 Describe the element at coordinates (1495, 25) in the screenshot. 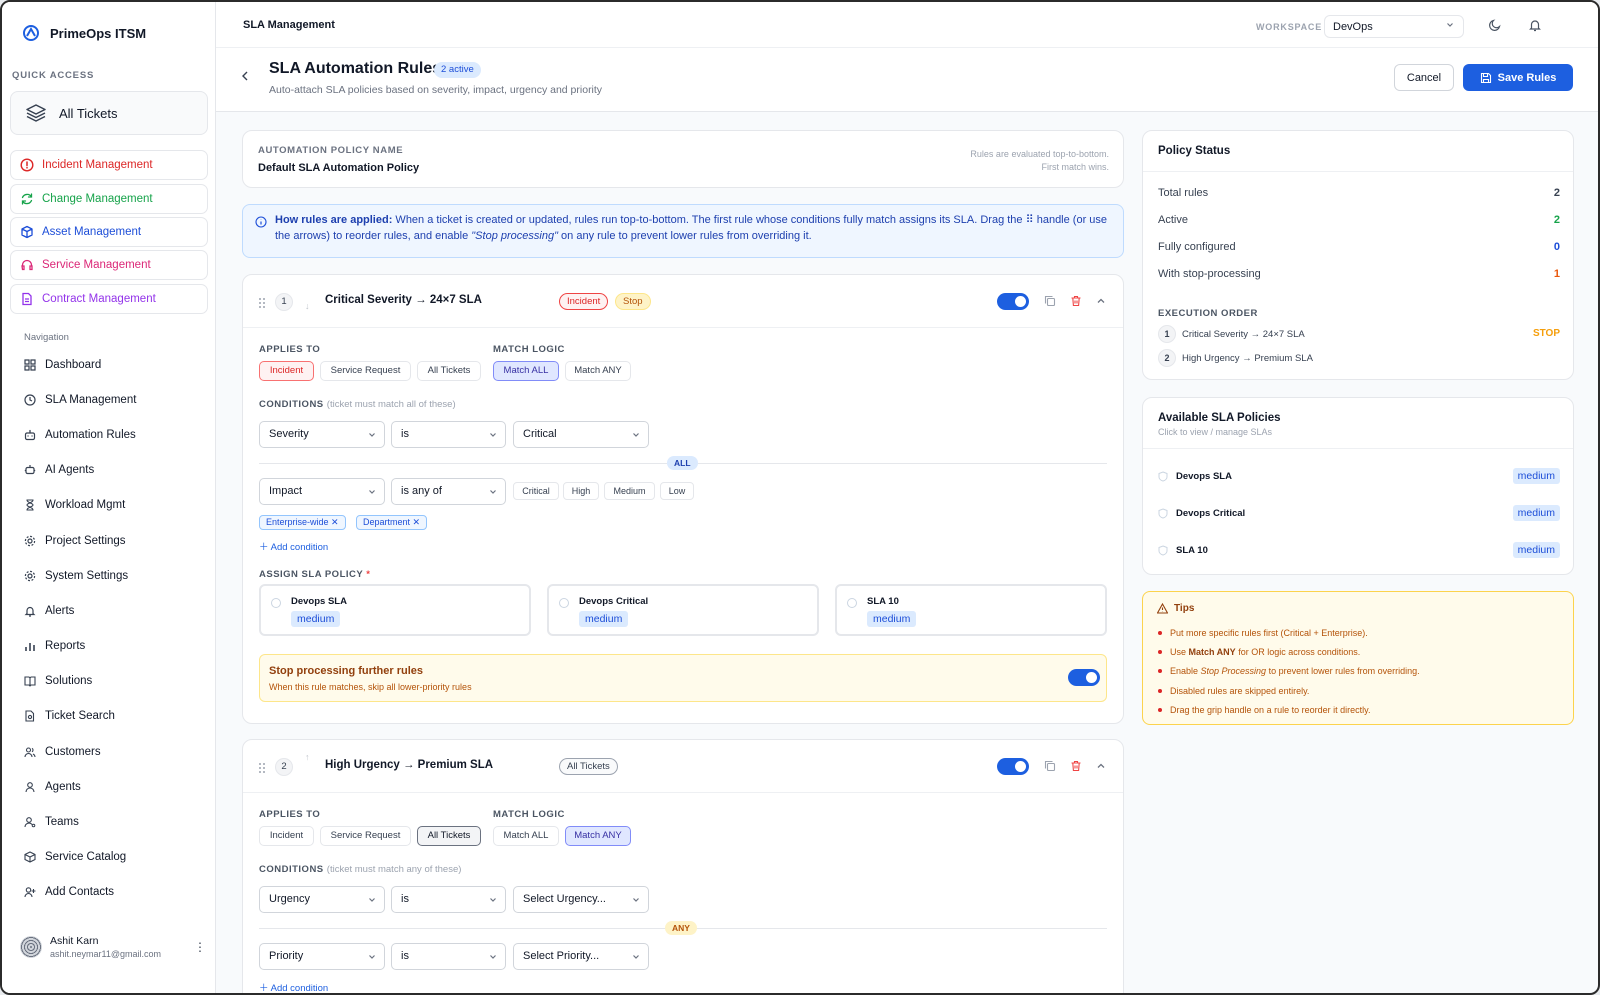

I see `moon-icon` at that location.